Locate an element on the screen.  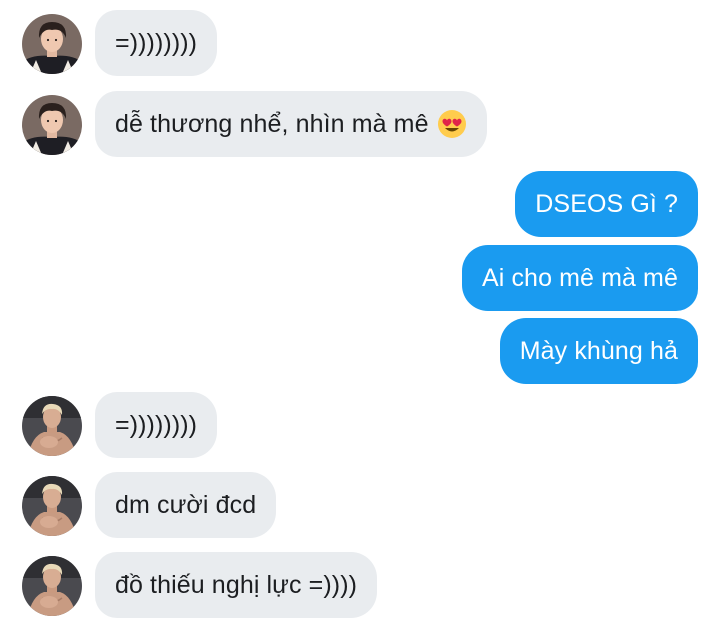
message-text: DSEOS Gì ? is located at coordinates (606, 203).